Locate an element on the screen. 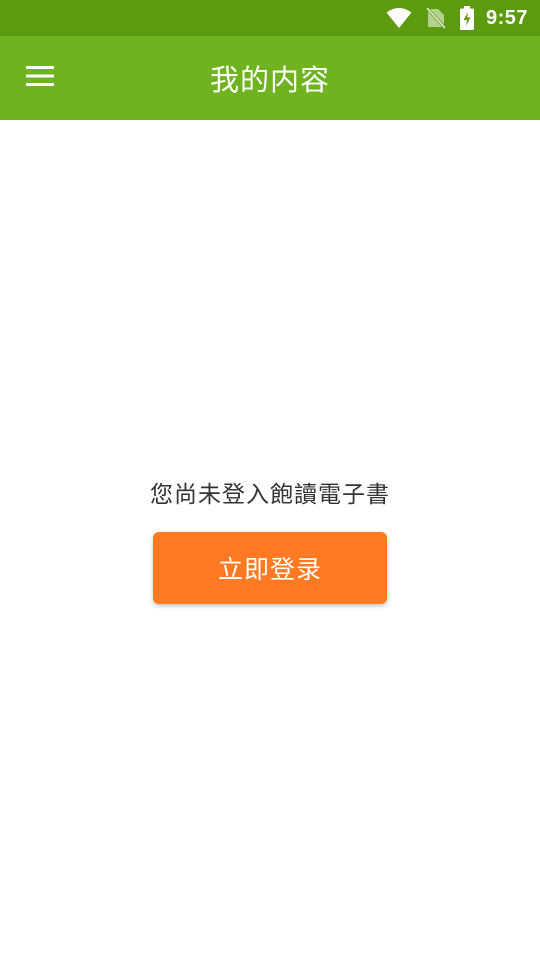 The width and height of the screenshot is (540, 960). page-title: 我的内容 is located at coordinates (269, 80).